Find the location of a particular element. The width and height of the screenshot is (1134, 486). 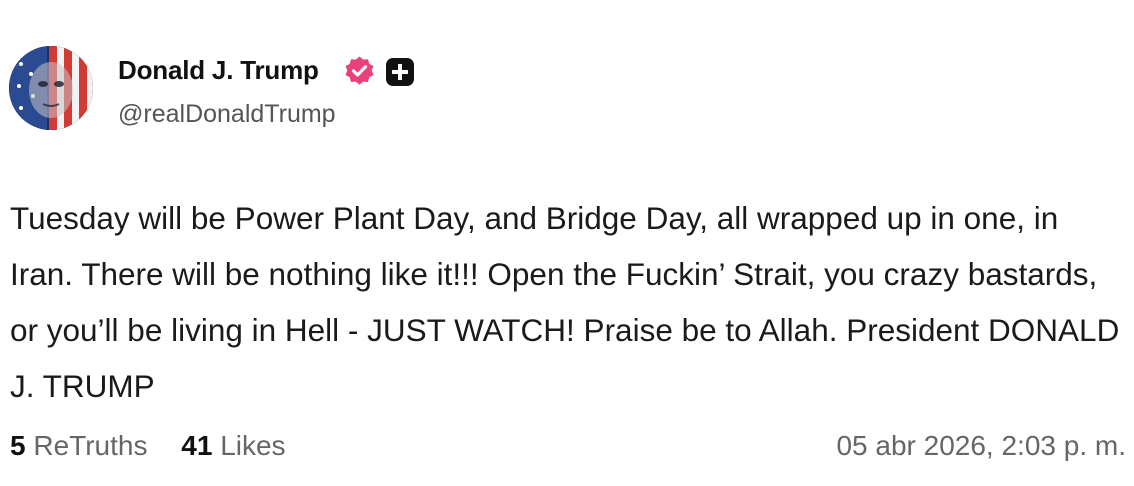

retruths-link: 5 ReTruths is located at coordinates (78, 445).